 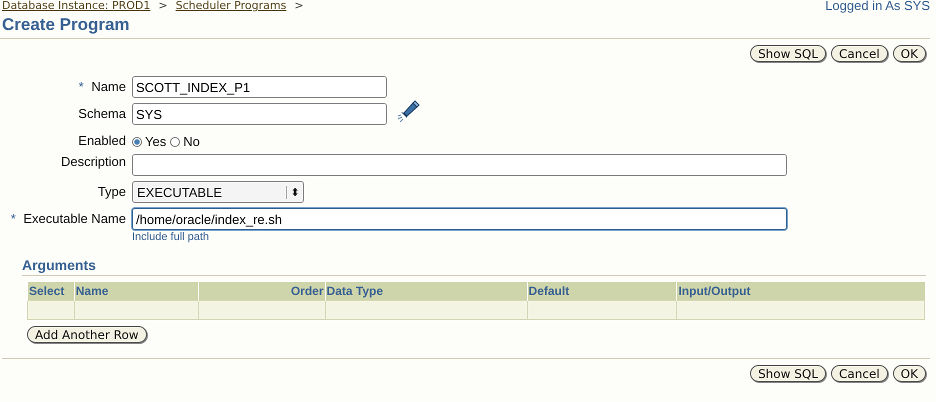 I want to click on table-cell, so click(x=51, y=310).